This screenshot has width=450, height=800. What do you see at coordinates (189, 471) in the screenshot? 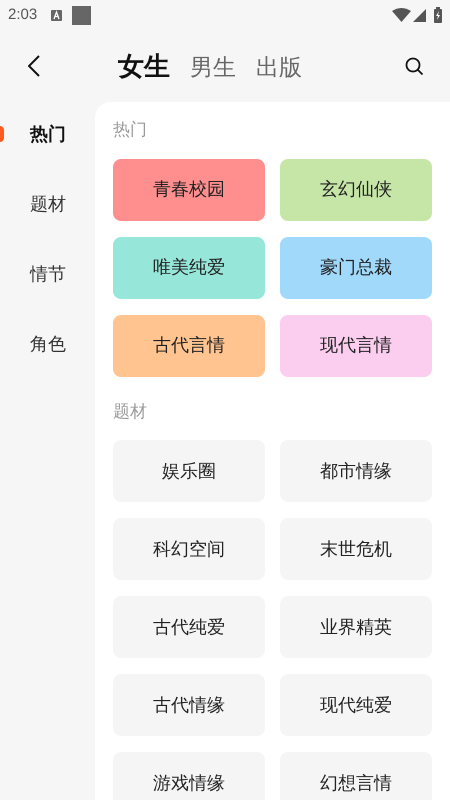
I see `genre-tile: 娱乐圈` at bounding box center [189, 471].